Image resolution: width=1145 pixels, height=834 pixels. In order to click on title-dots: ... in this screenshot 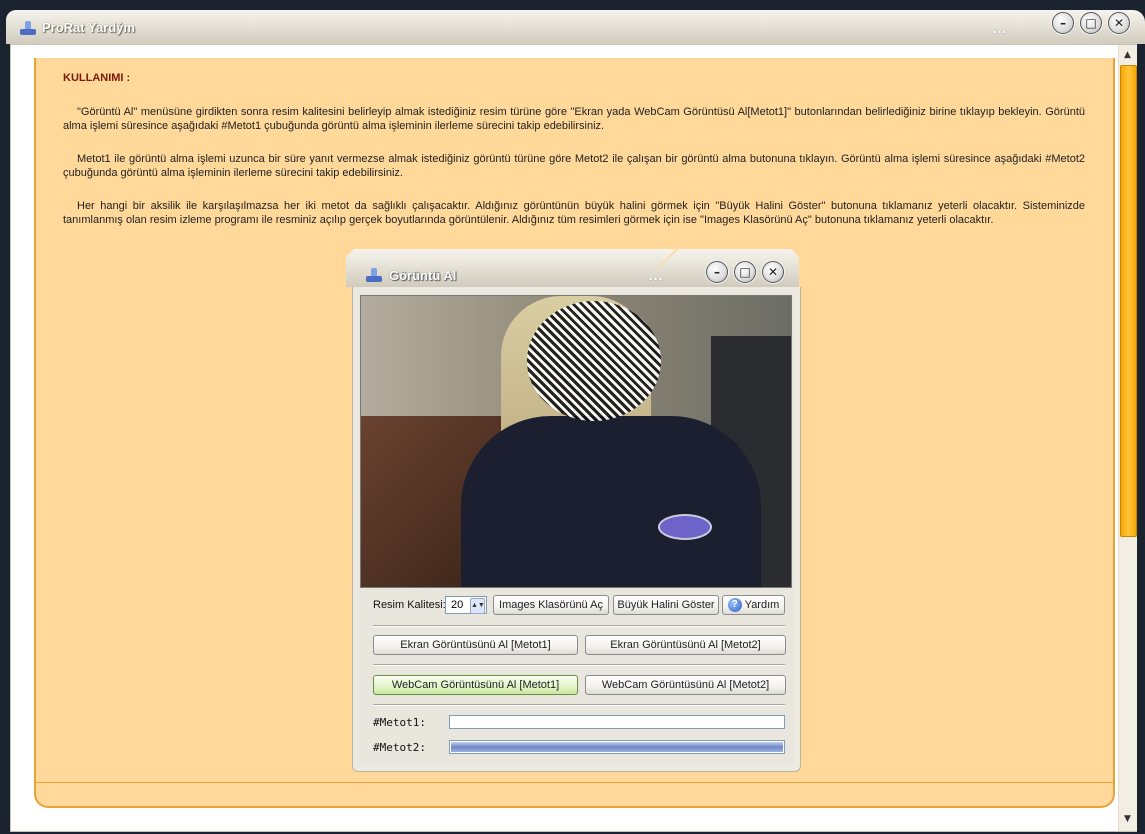, I will do `click(999, 29)`.